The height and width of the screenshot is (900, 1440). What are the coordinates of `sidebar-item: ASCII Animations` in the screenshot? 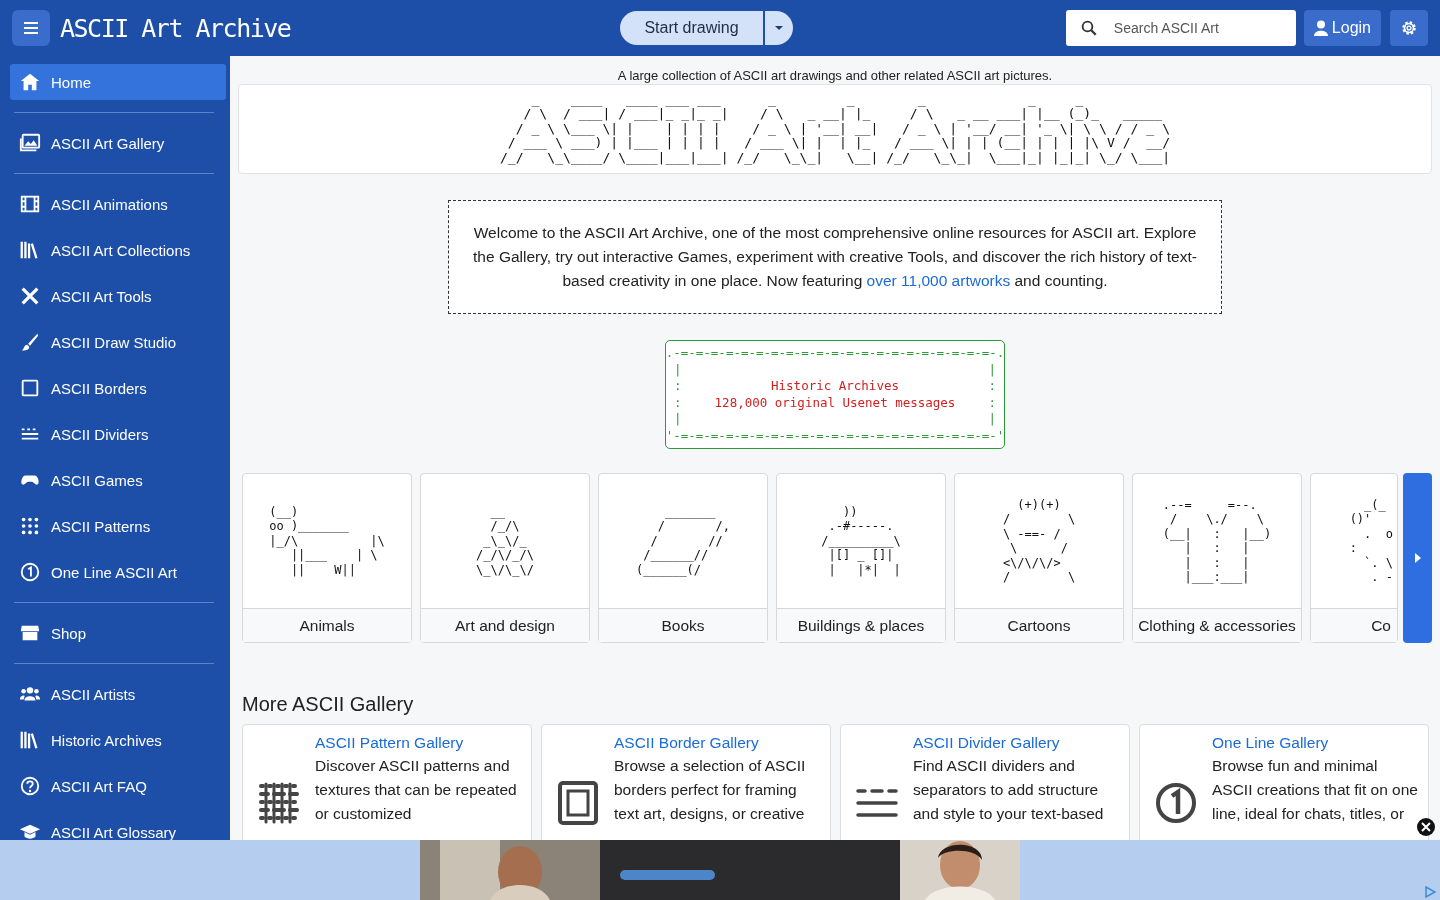 It's located at (118, 204).